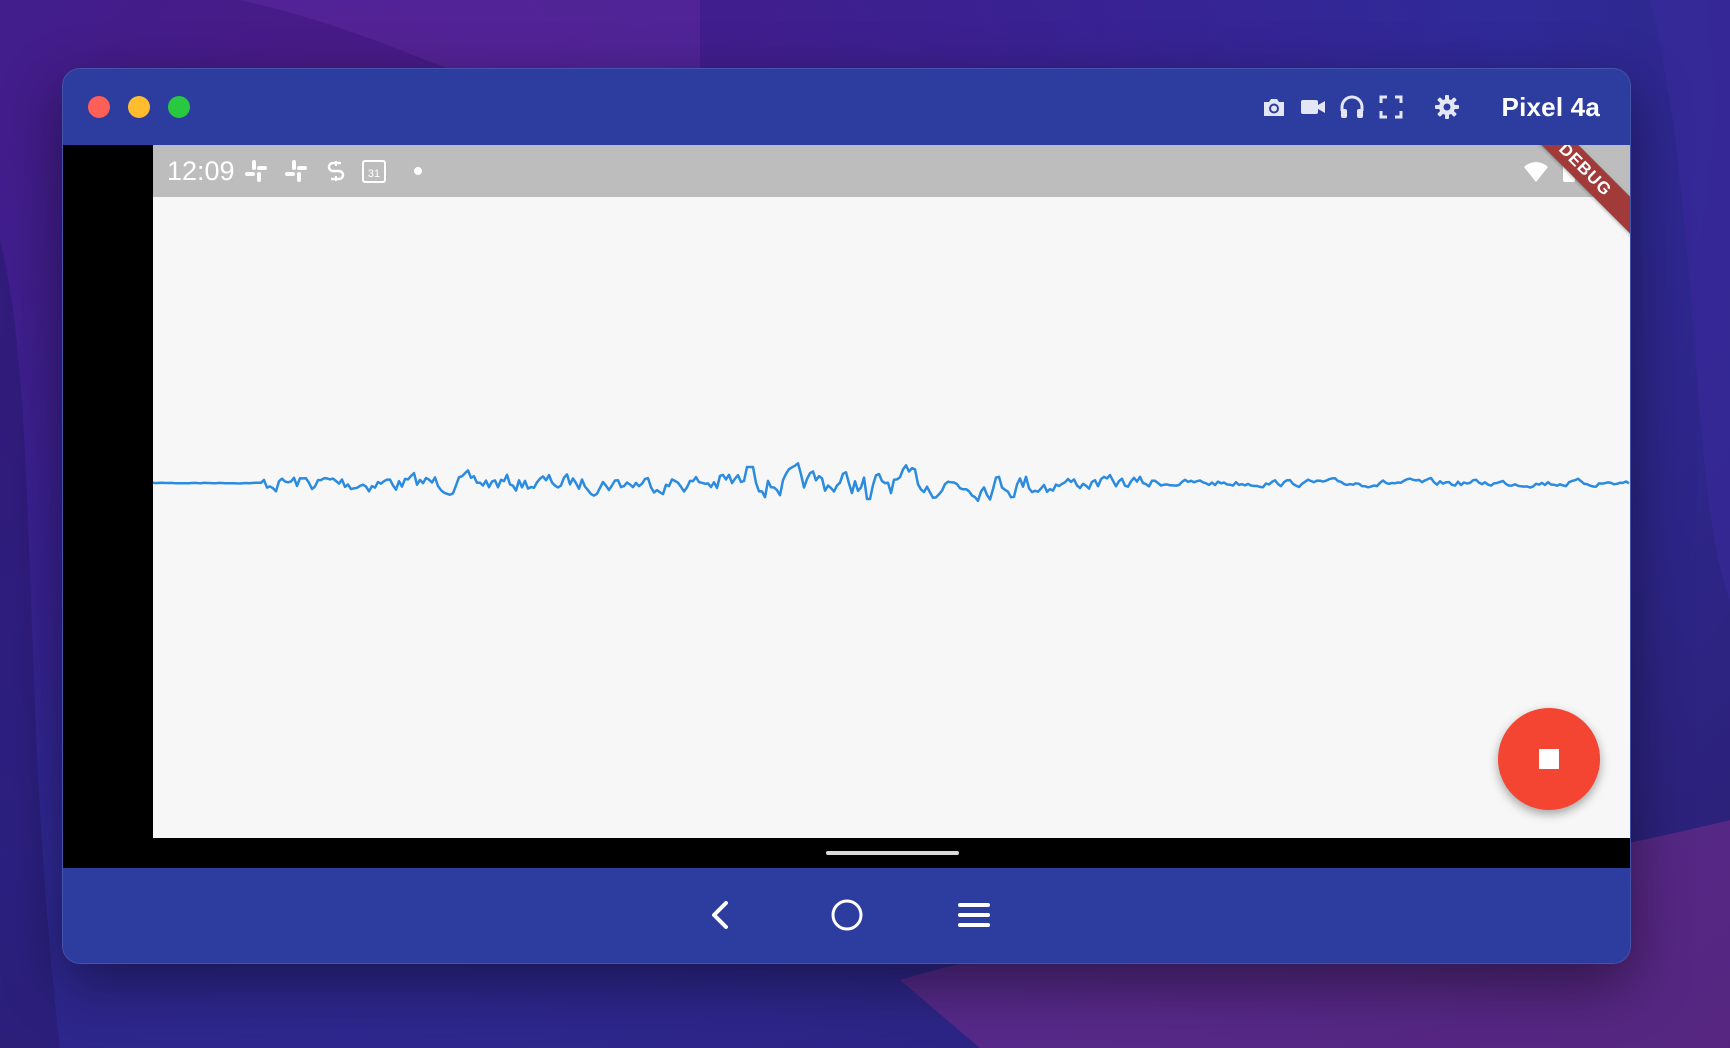 This screenshot has width=1730, height=1048. Describe the element at coordinates (418, 171) in the screenshot. I see `notification-dot-icon` at that location.